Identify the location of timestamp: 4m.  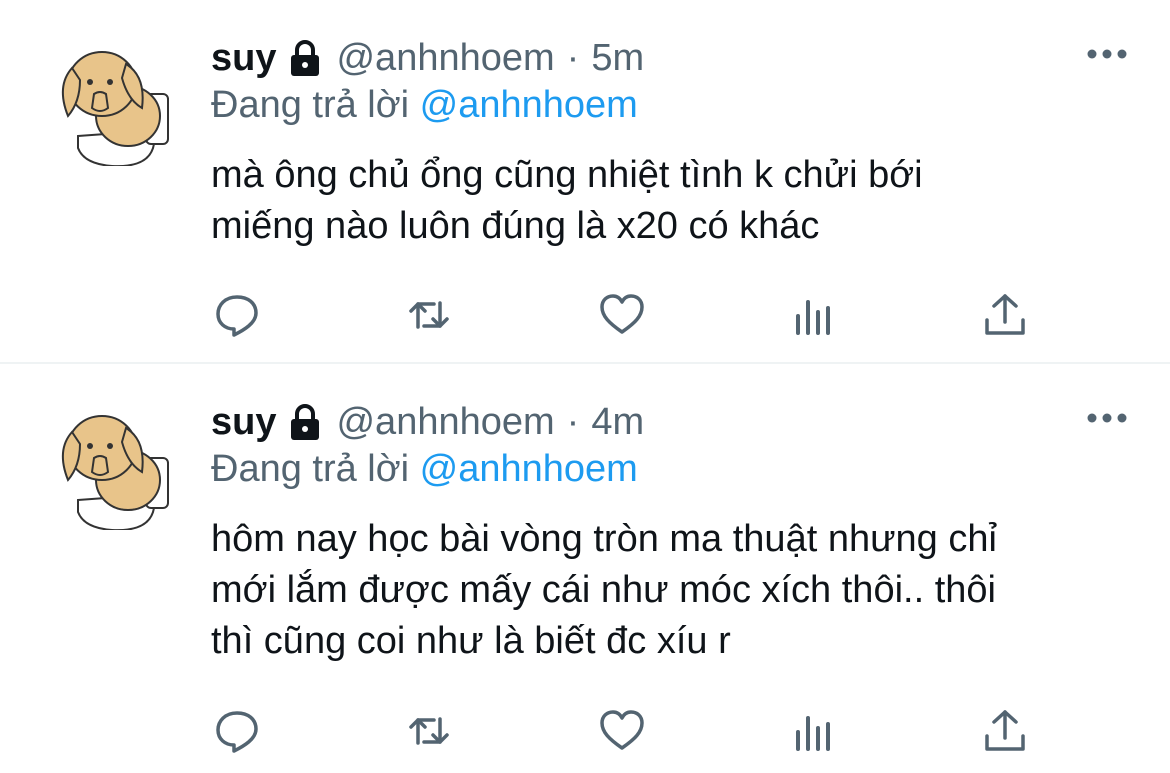
(617, 422).